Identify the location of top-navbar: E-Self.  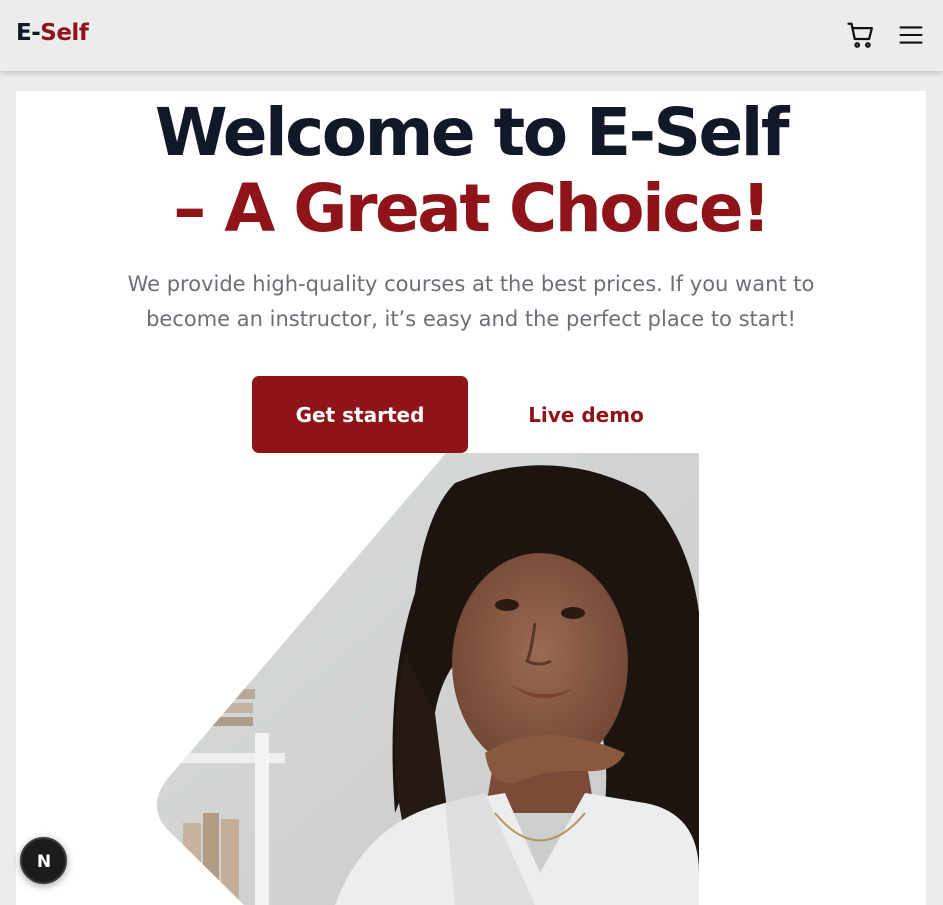
(471, 35).